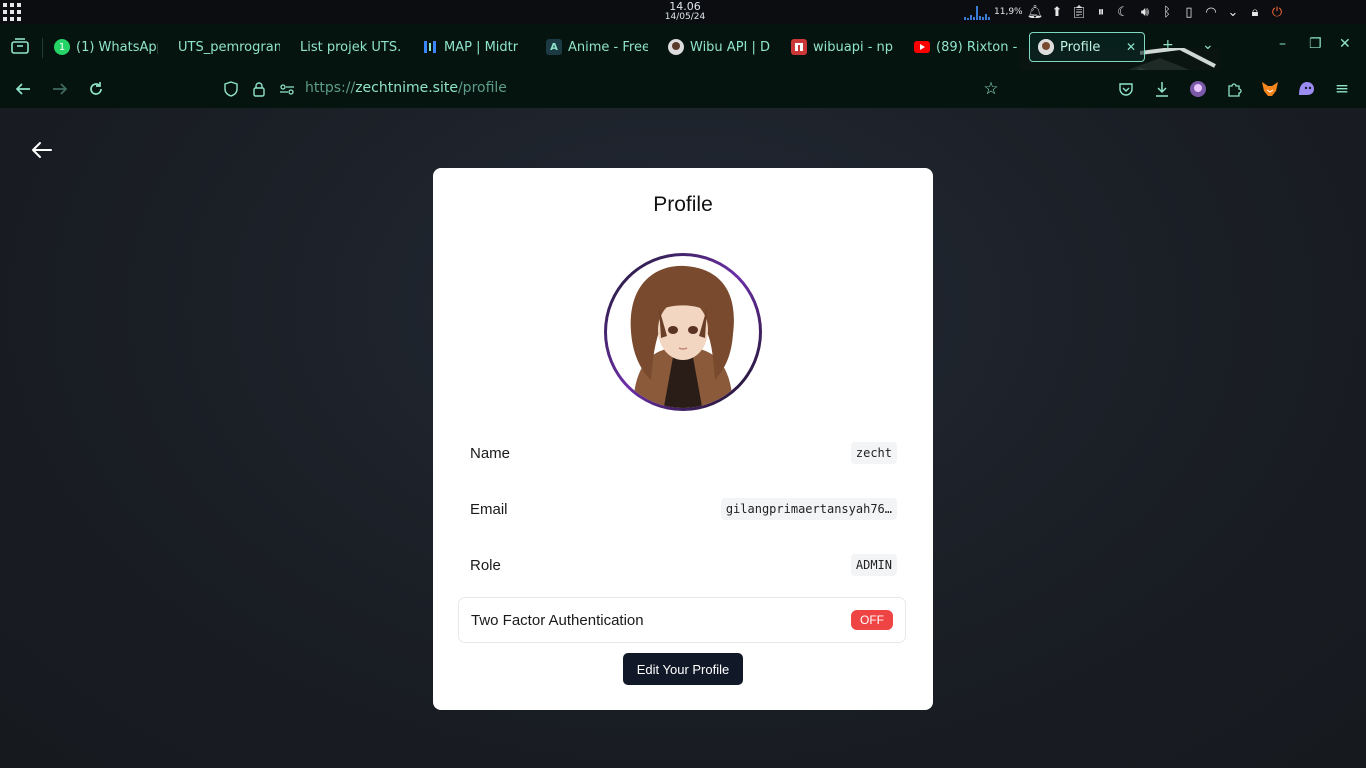  Describe the element at coordinates (42, 150) in the screenshot. I see `back-arrow-icon` at that location.